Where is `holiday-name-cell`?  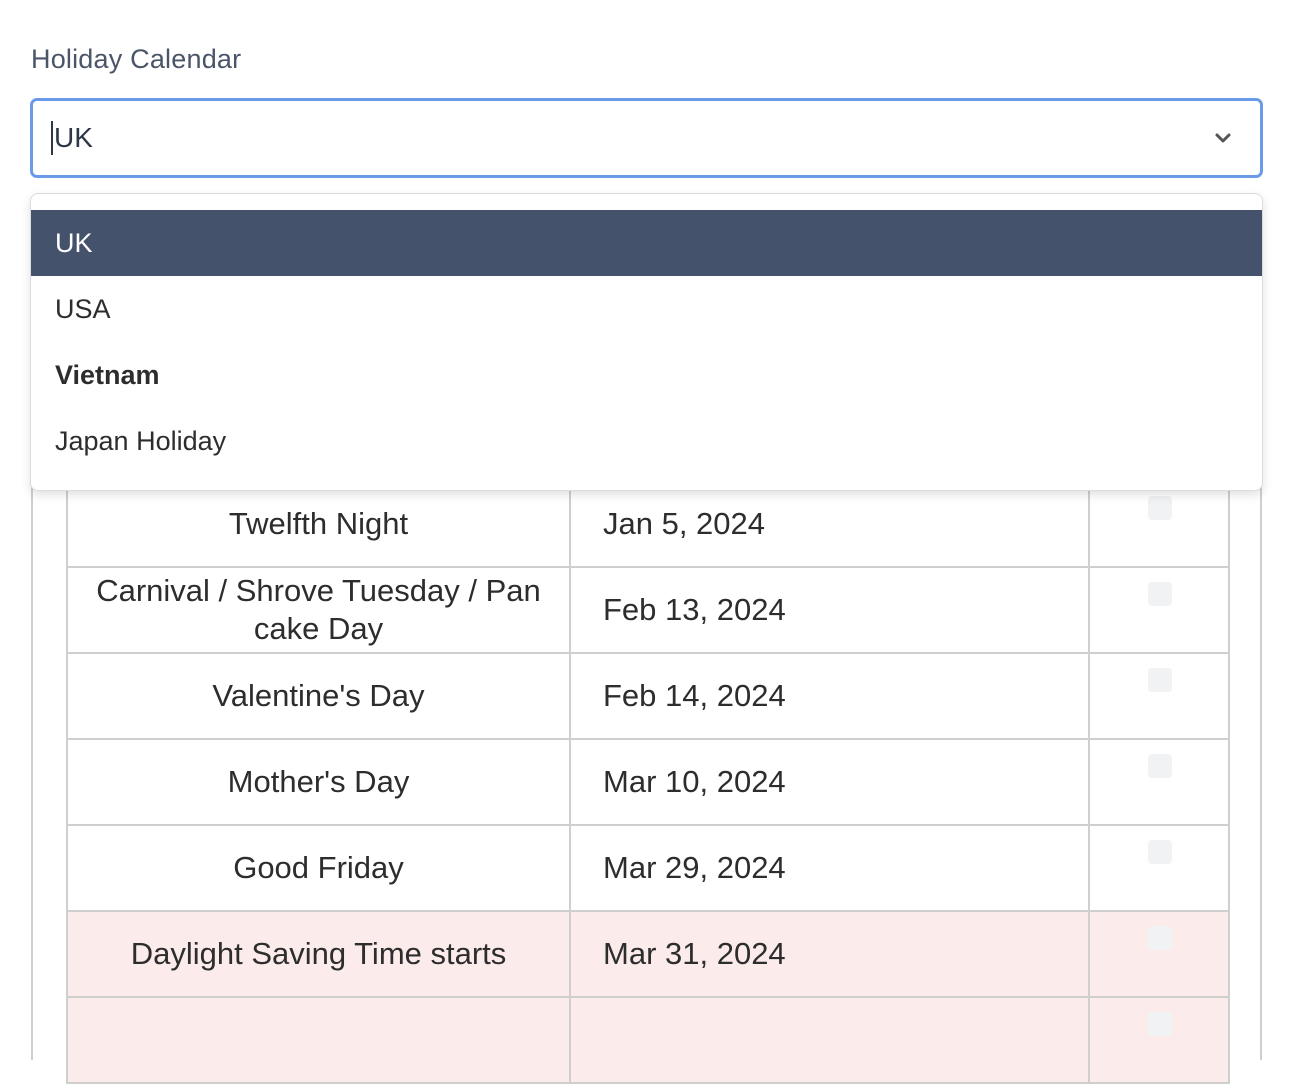 holiday-name-cell is located at coordinates (318, 1040).